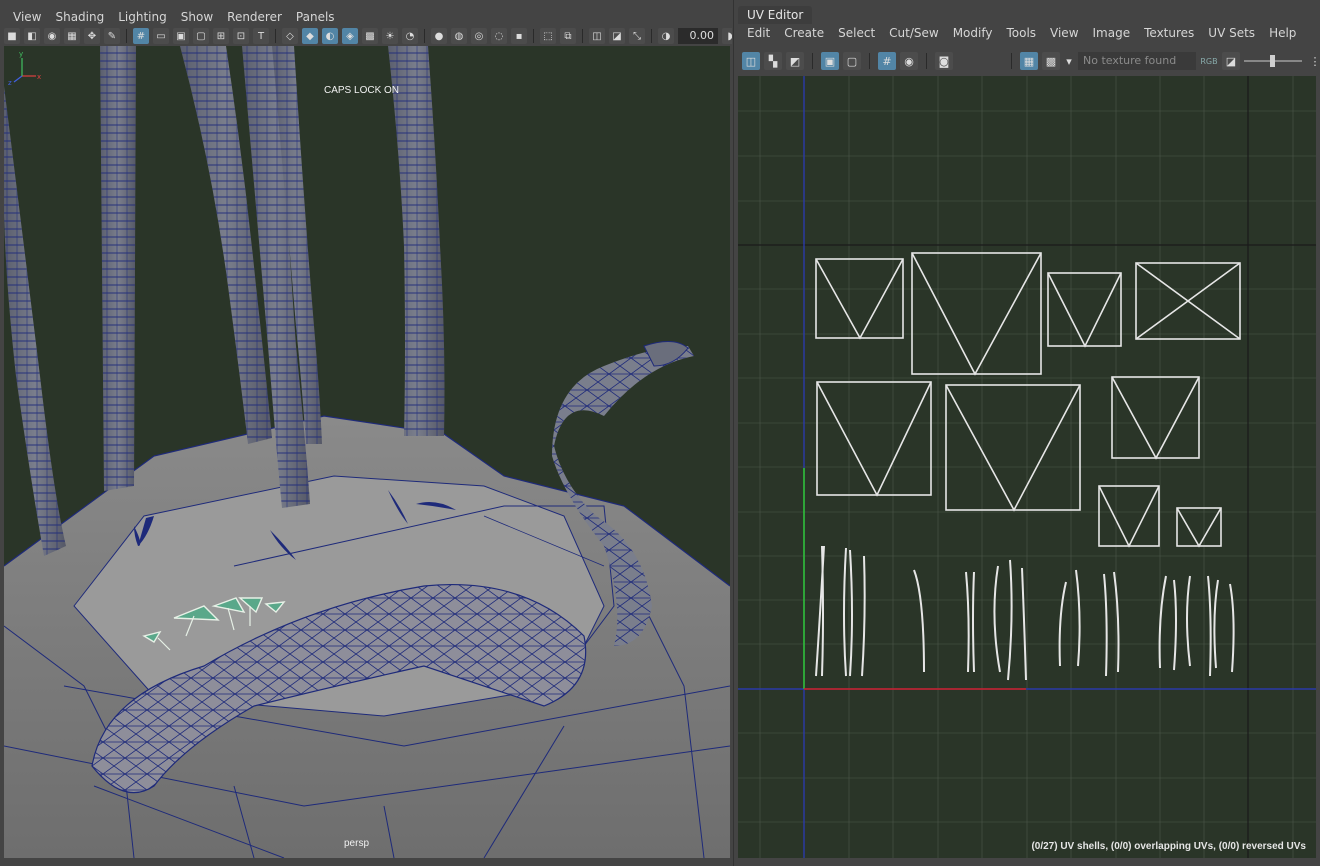 Image resolution: width=1320 pixels, height=866 pixels. Describe the element at coordinates (39, 77) in the screenshot. I see `svg-text: x` at that location.